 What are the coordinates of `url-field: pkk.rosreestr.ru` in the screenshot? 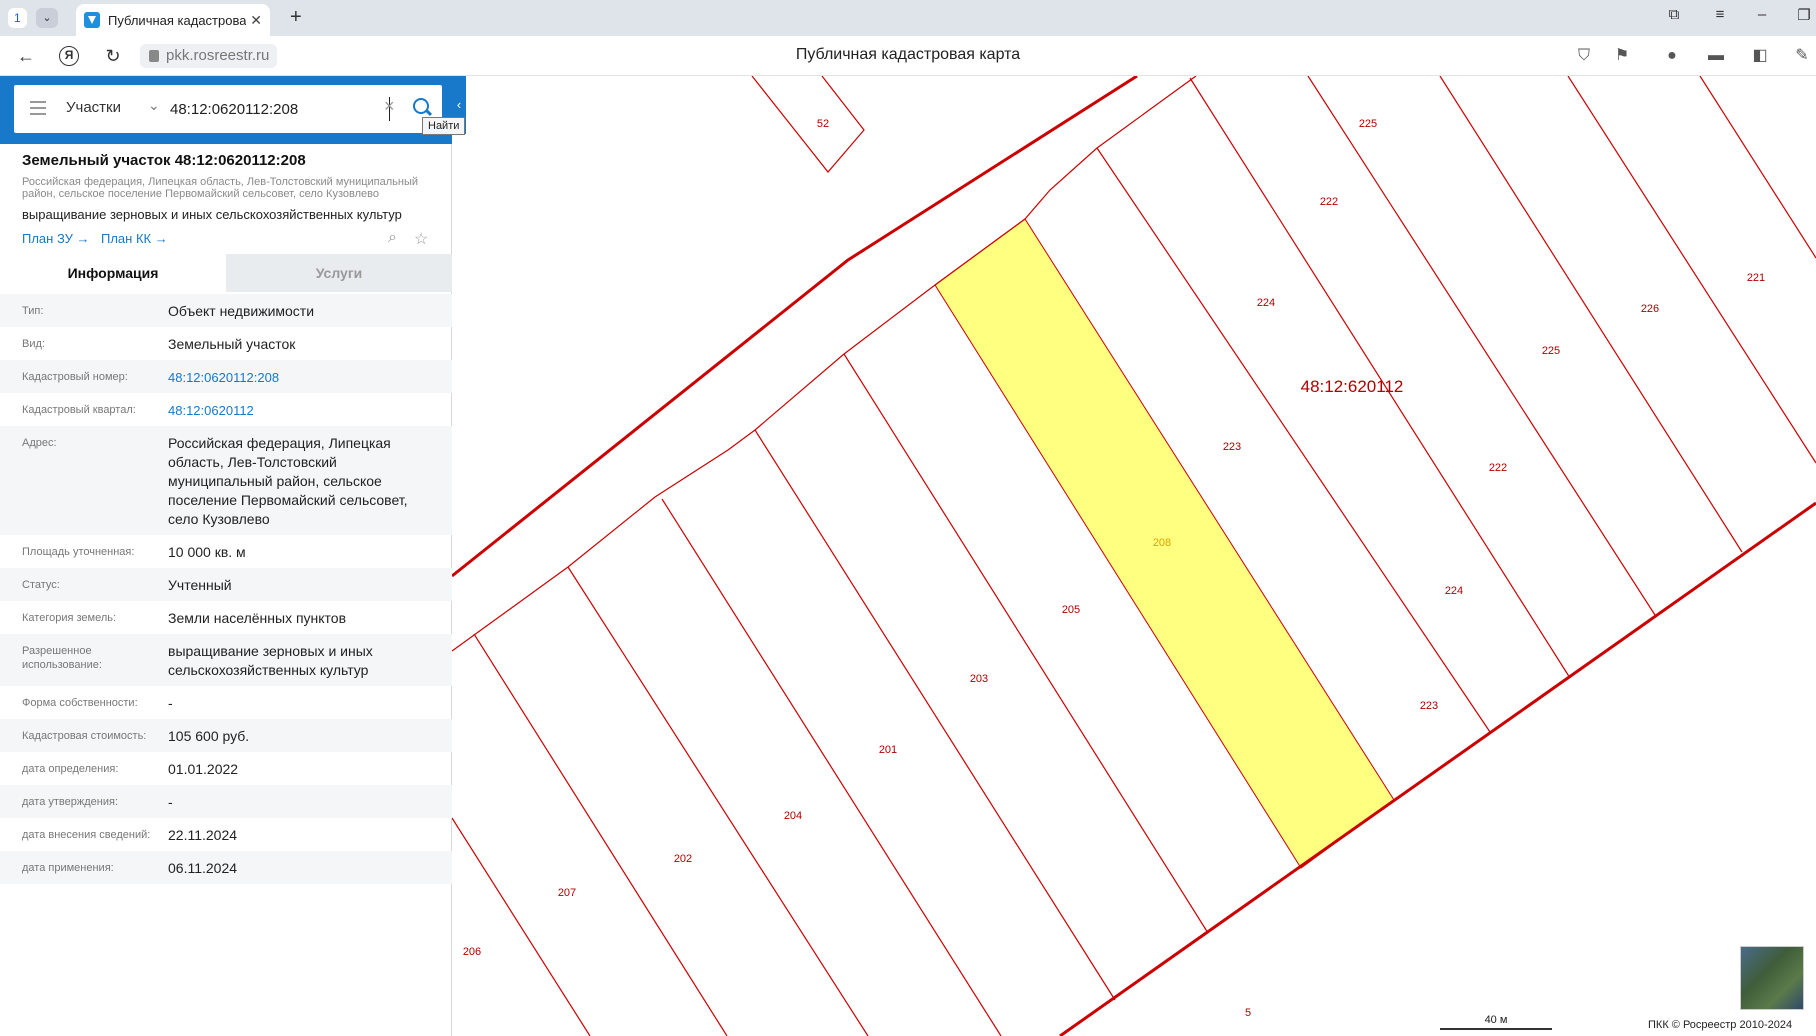 It's located at (209, 56).